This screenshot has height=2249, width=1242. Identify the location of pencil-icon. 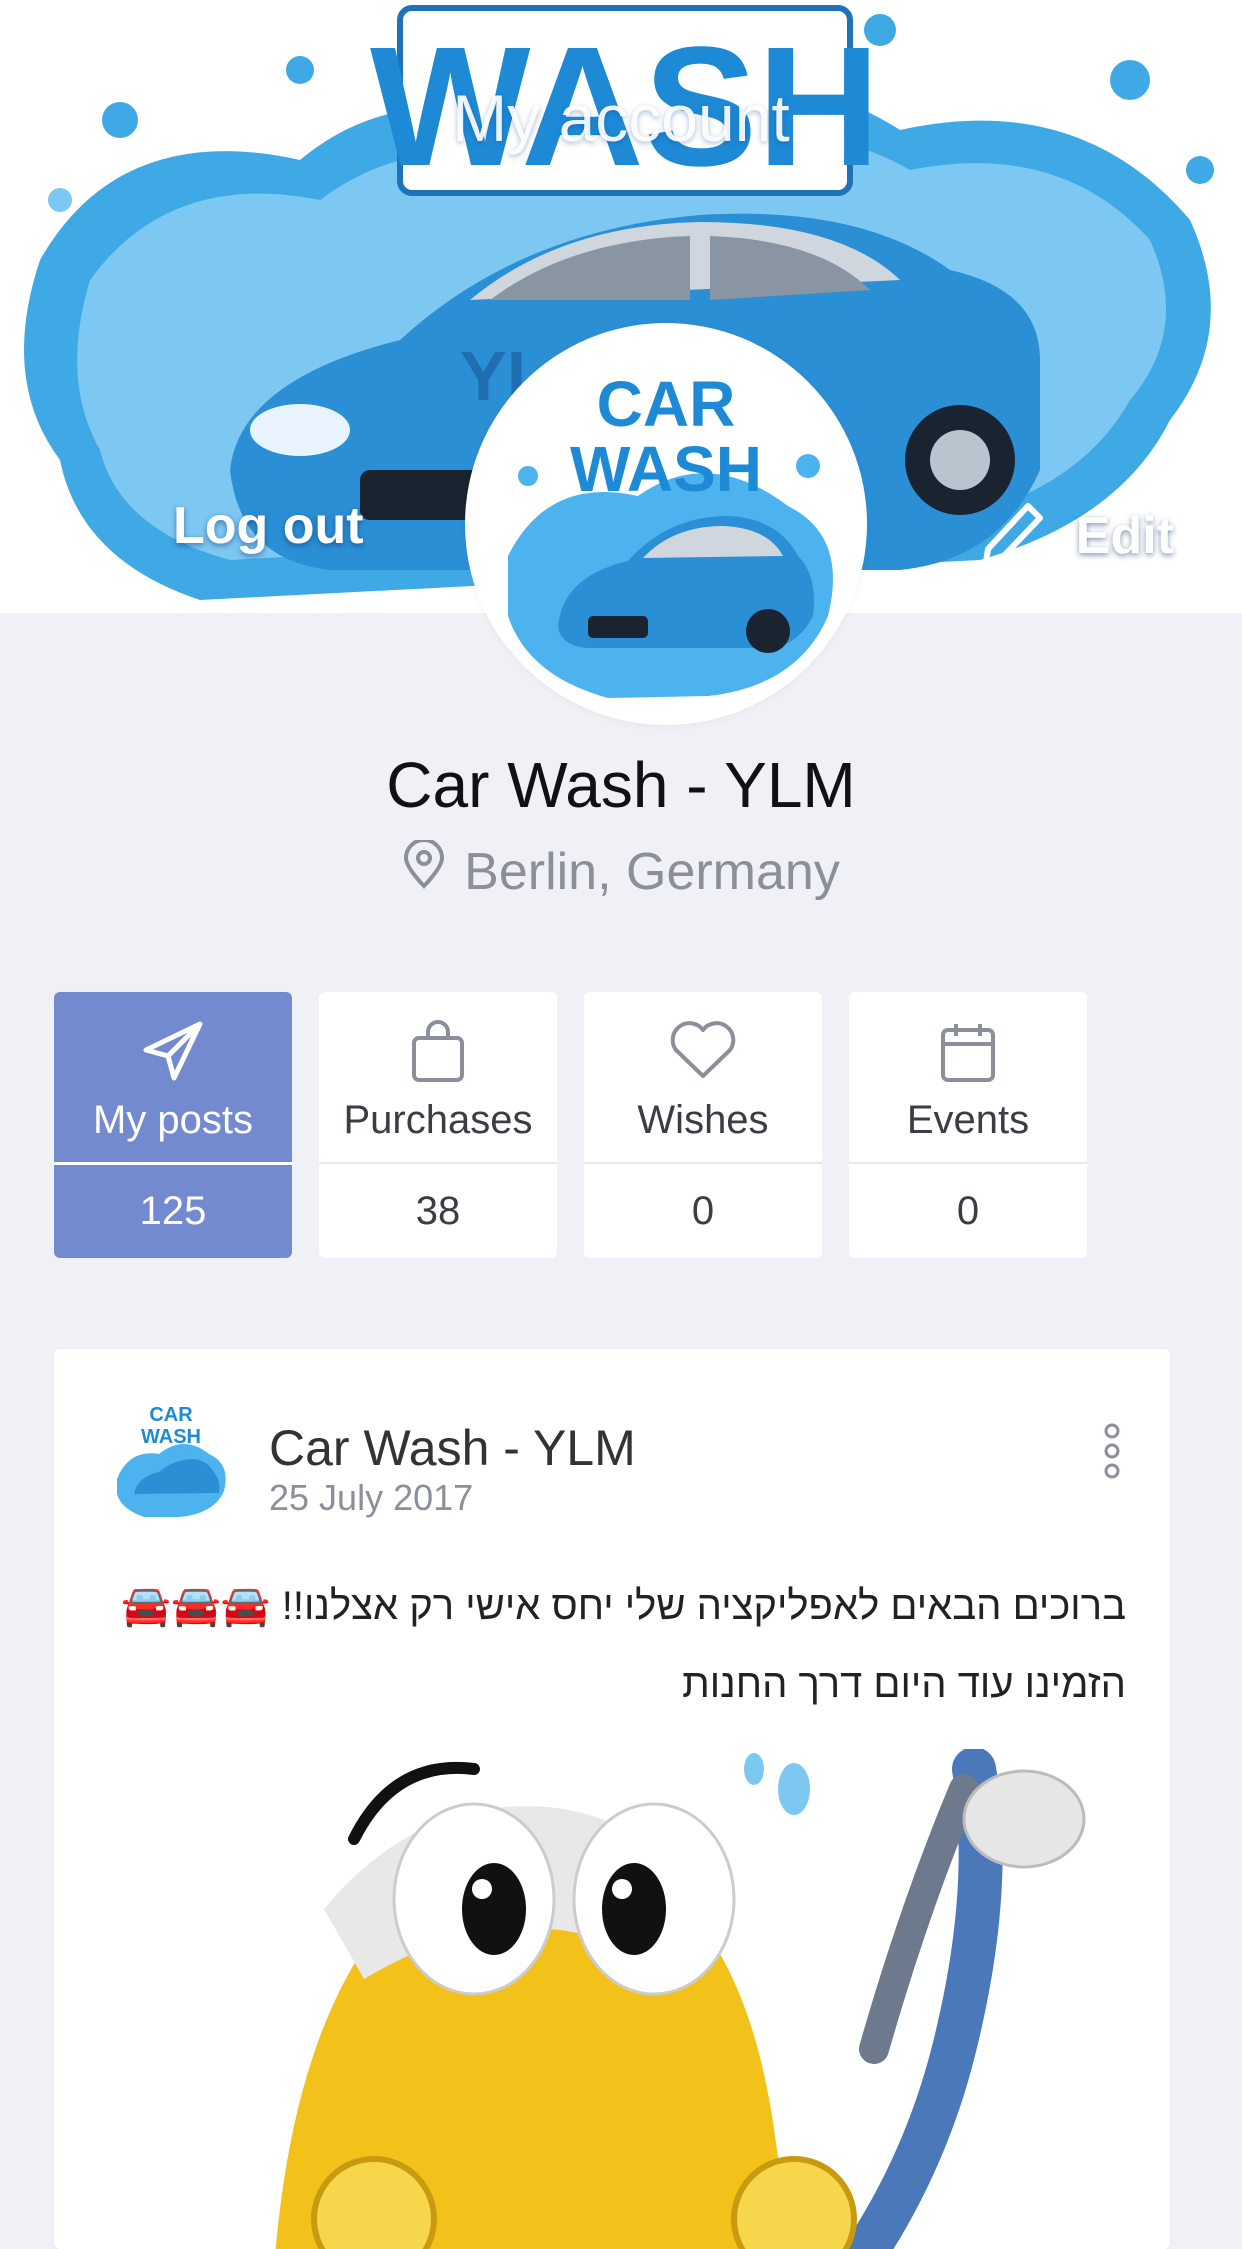
(1018, 535).